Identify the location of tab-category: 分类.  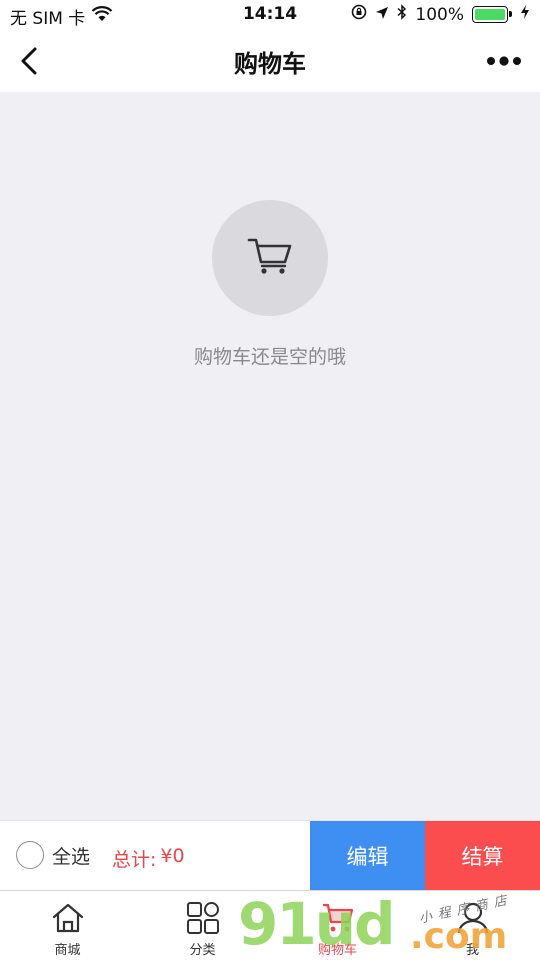
(202, 925).